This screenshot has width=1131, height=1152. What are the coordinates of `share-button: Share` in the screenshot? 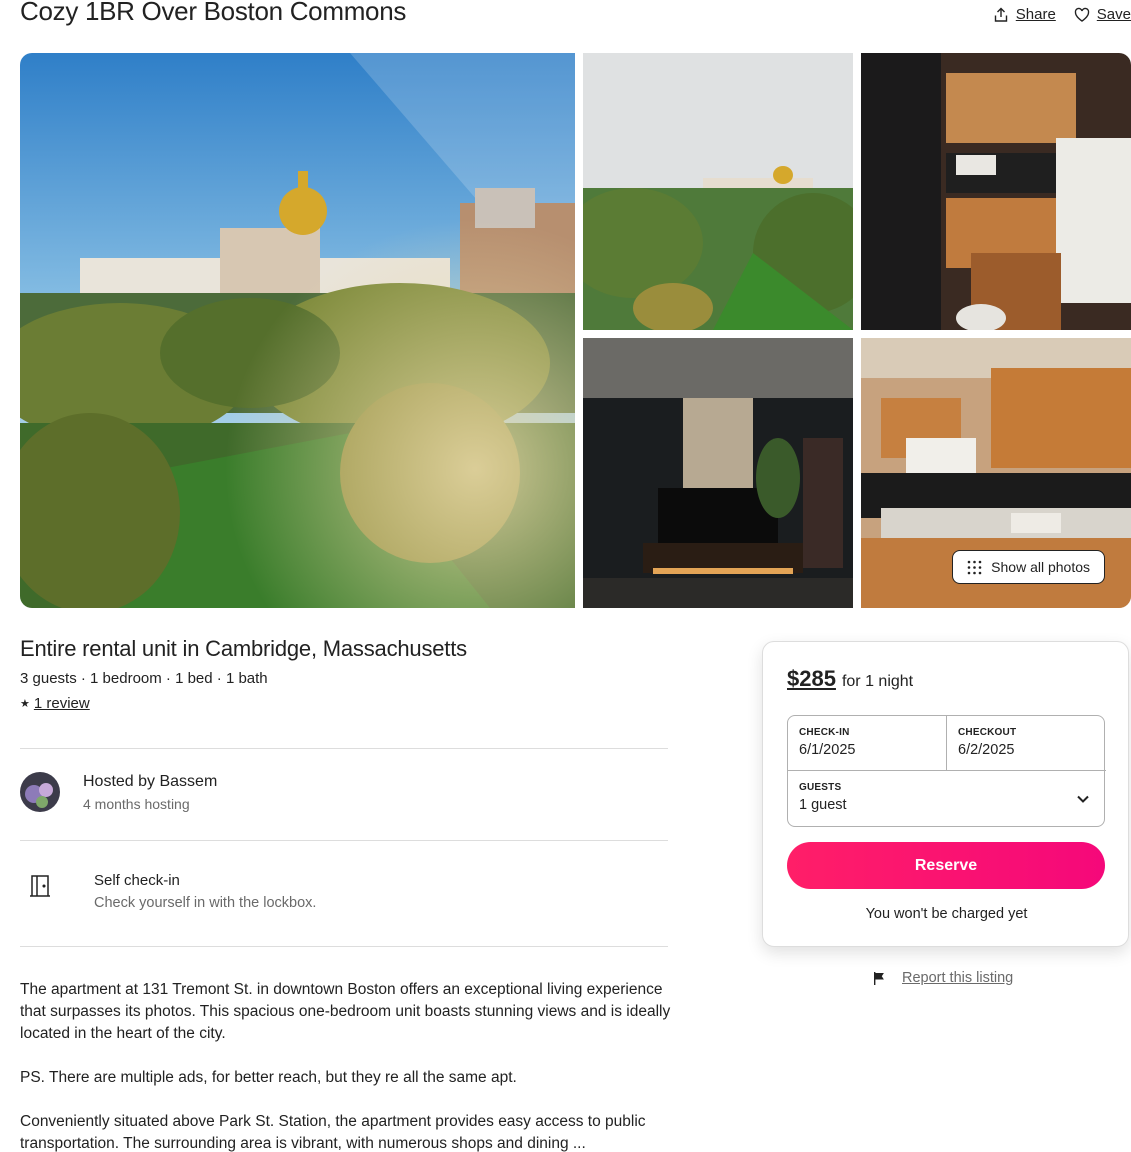 It's located at (1024, 14).